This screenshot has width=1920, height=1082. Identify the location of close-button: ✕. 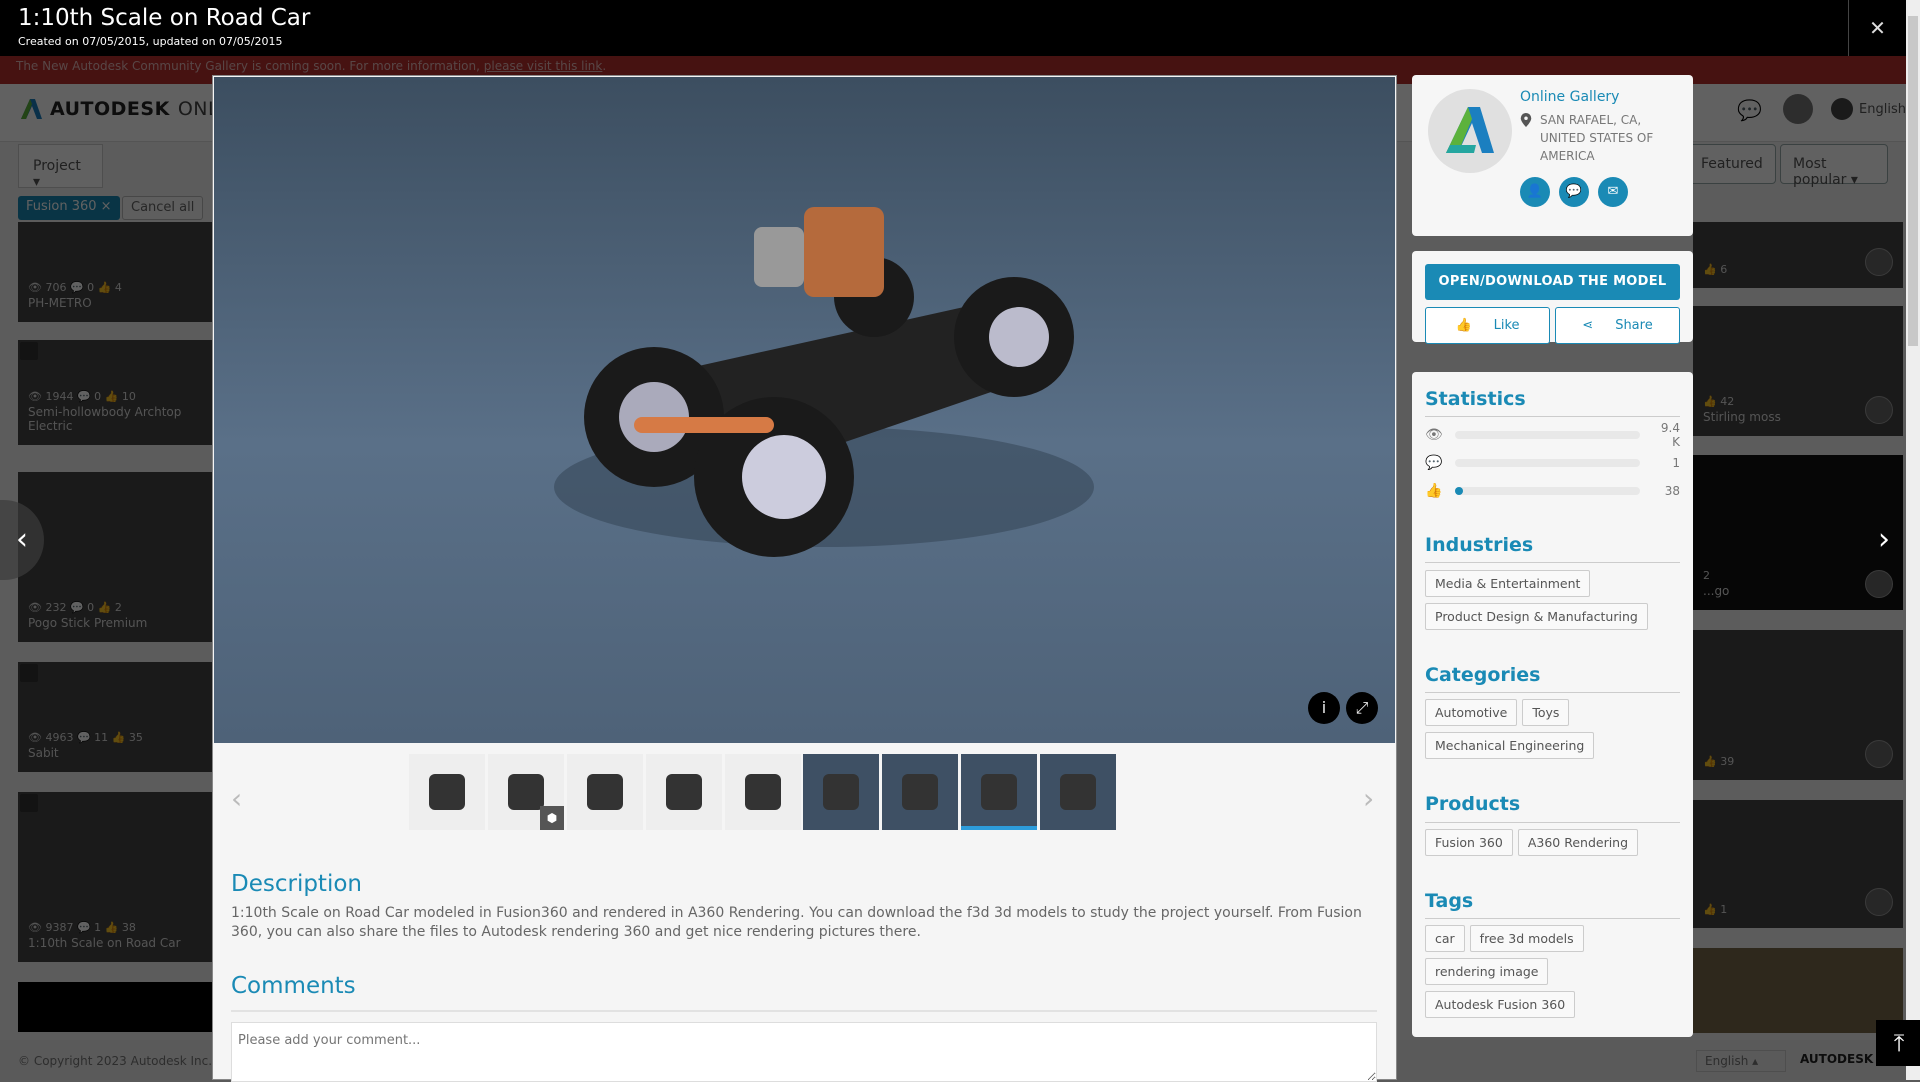
(1877, 28).